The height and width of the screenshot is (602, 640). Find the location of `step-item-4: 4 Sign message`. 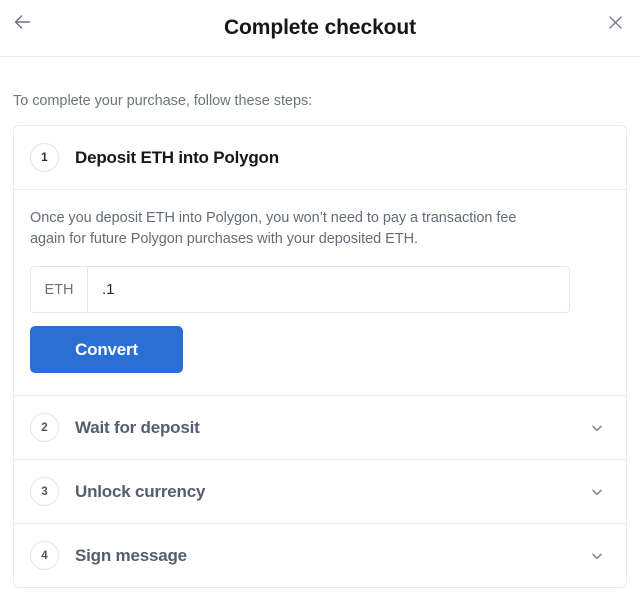

step-item-4: 4 Sign message is located at coordinates (320, 555).